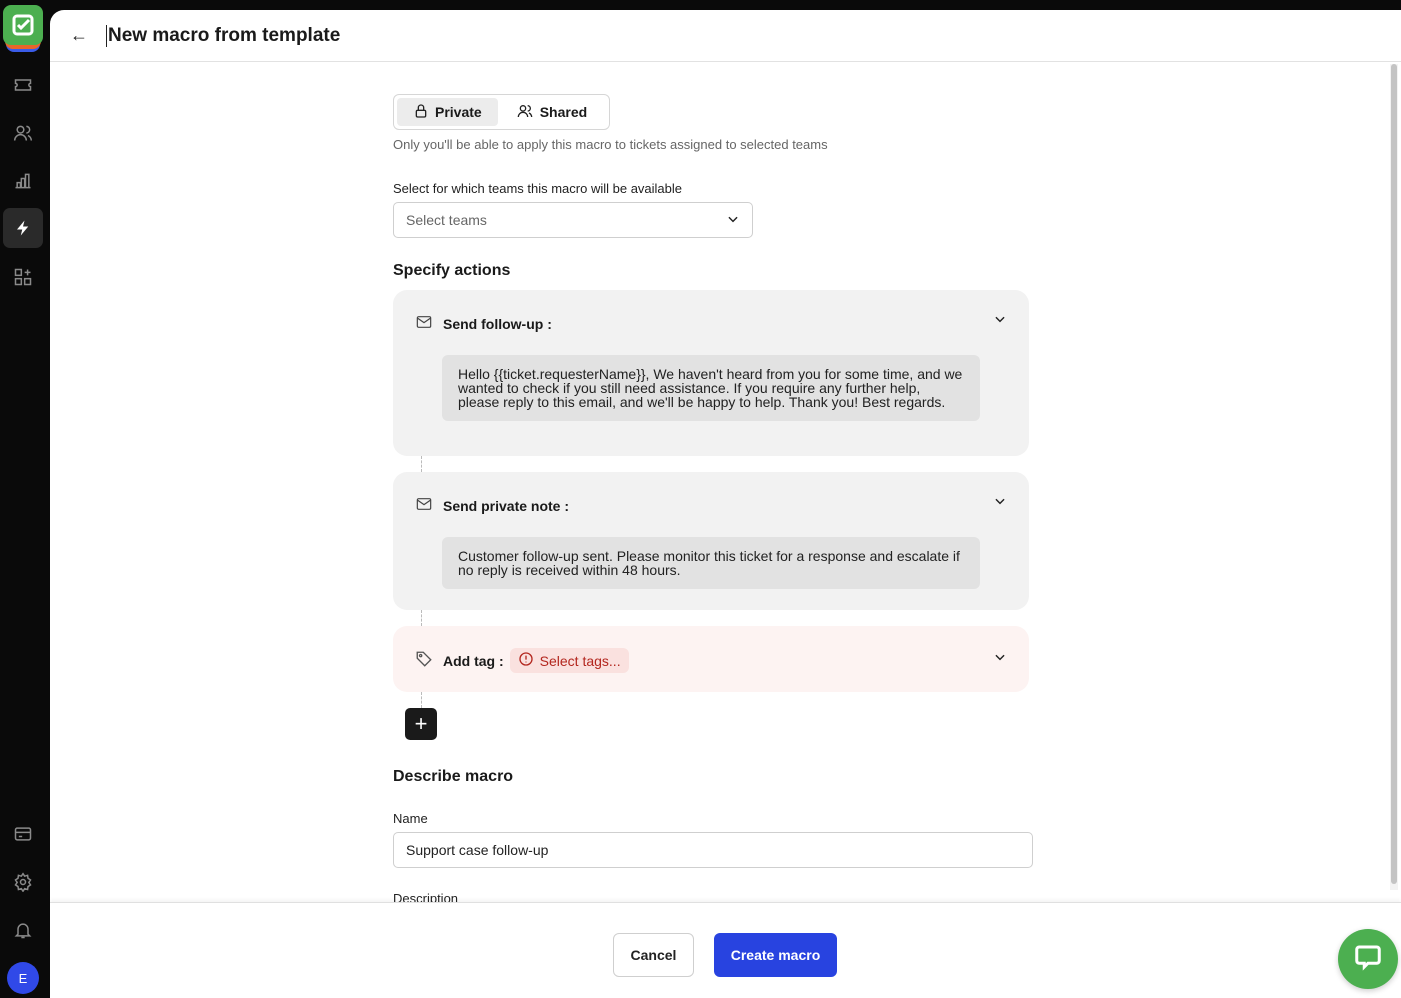 This screenshot has height=998, width=1401. What do you see at coordinates (410, 818) in the screenshot?
I see `name-label: Name` at bounding box center [410, 818].